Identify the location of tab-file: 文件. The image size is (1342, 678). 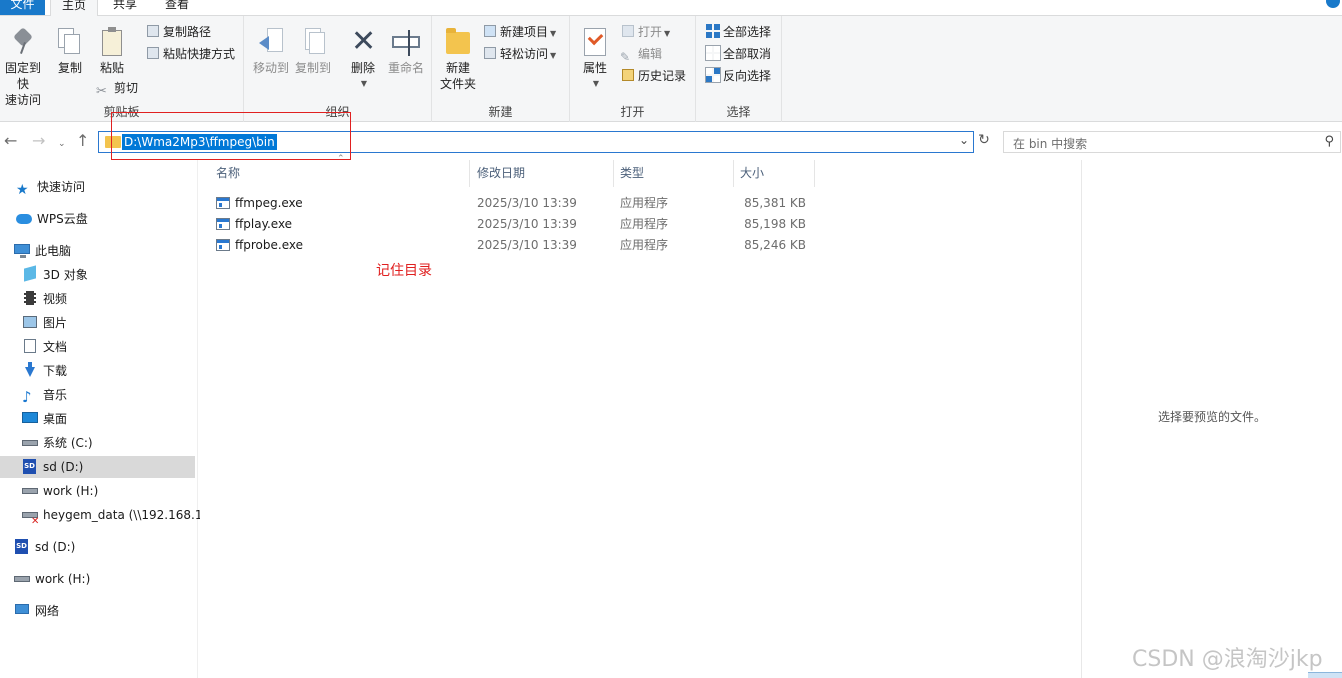
(22, 7).